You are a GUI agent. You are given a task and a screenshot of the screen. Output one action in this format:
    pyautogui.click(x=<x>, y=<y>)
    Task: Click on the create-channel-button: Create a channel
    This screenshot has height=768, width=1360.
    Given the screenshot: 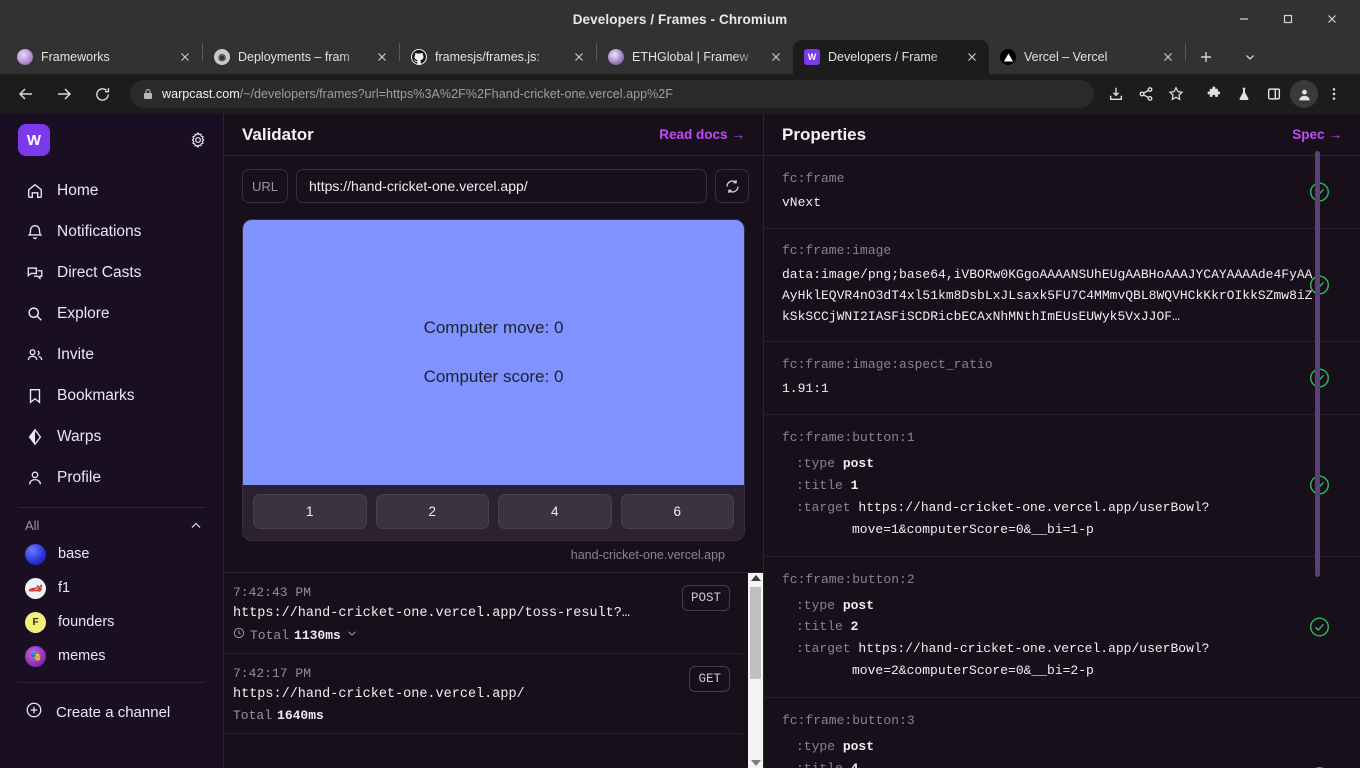 What is the action you would take?
    pyautogui.click(x=111, y=712)
    